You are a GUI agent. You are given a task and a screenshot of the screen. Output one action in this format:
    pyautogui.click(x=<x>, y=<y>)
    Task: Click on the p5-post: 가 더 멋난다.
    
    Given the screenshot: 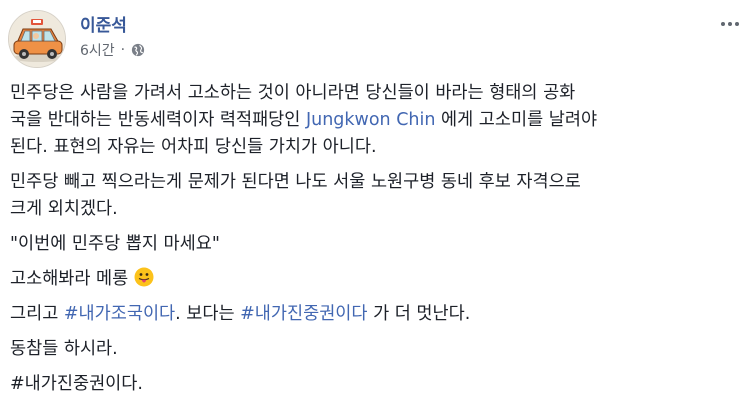 What is the action you would take?
    pyautogui.click(x=419, y=314)
    